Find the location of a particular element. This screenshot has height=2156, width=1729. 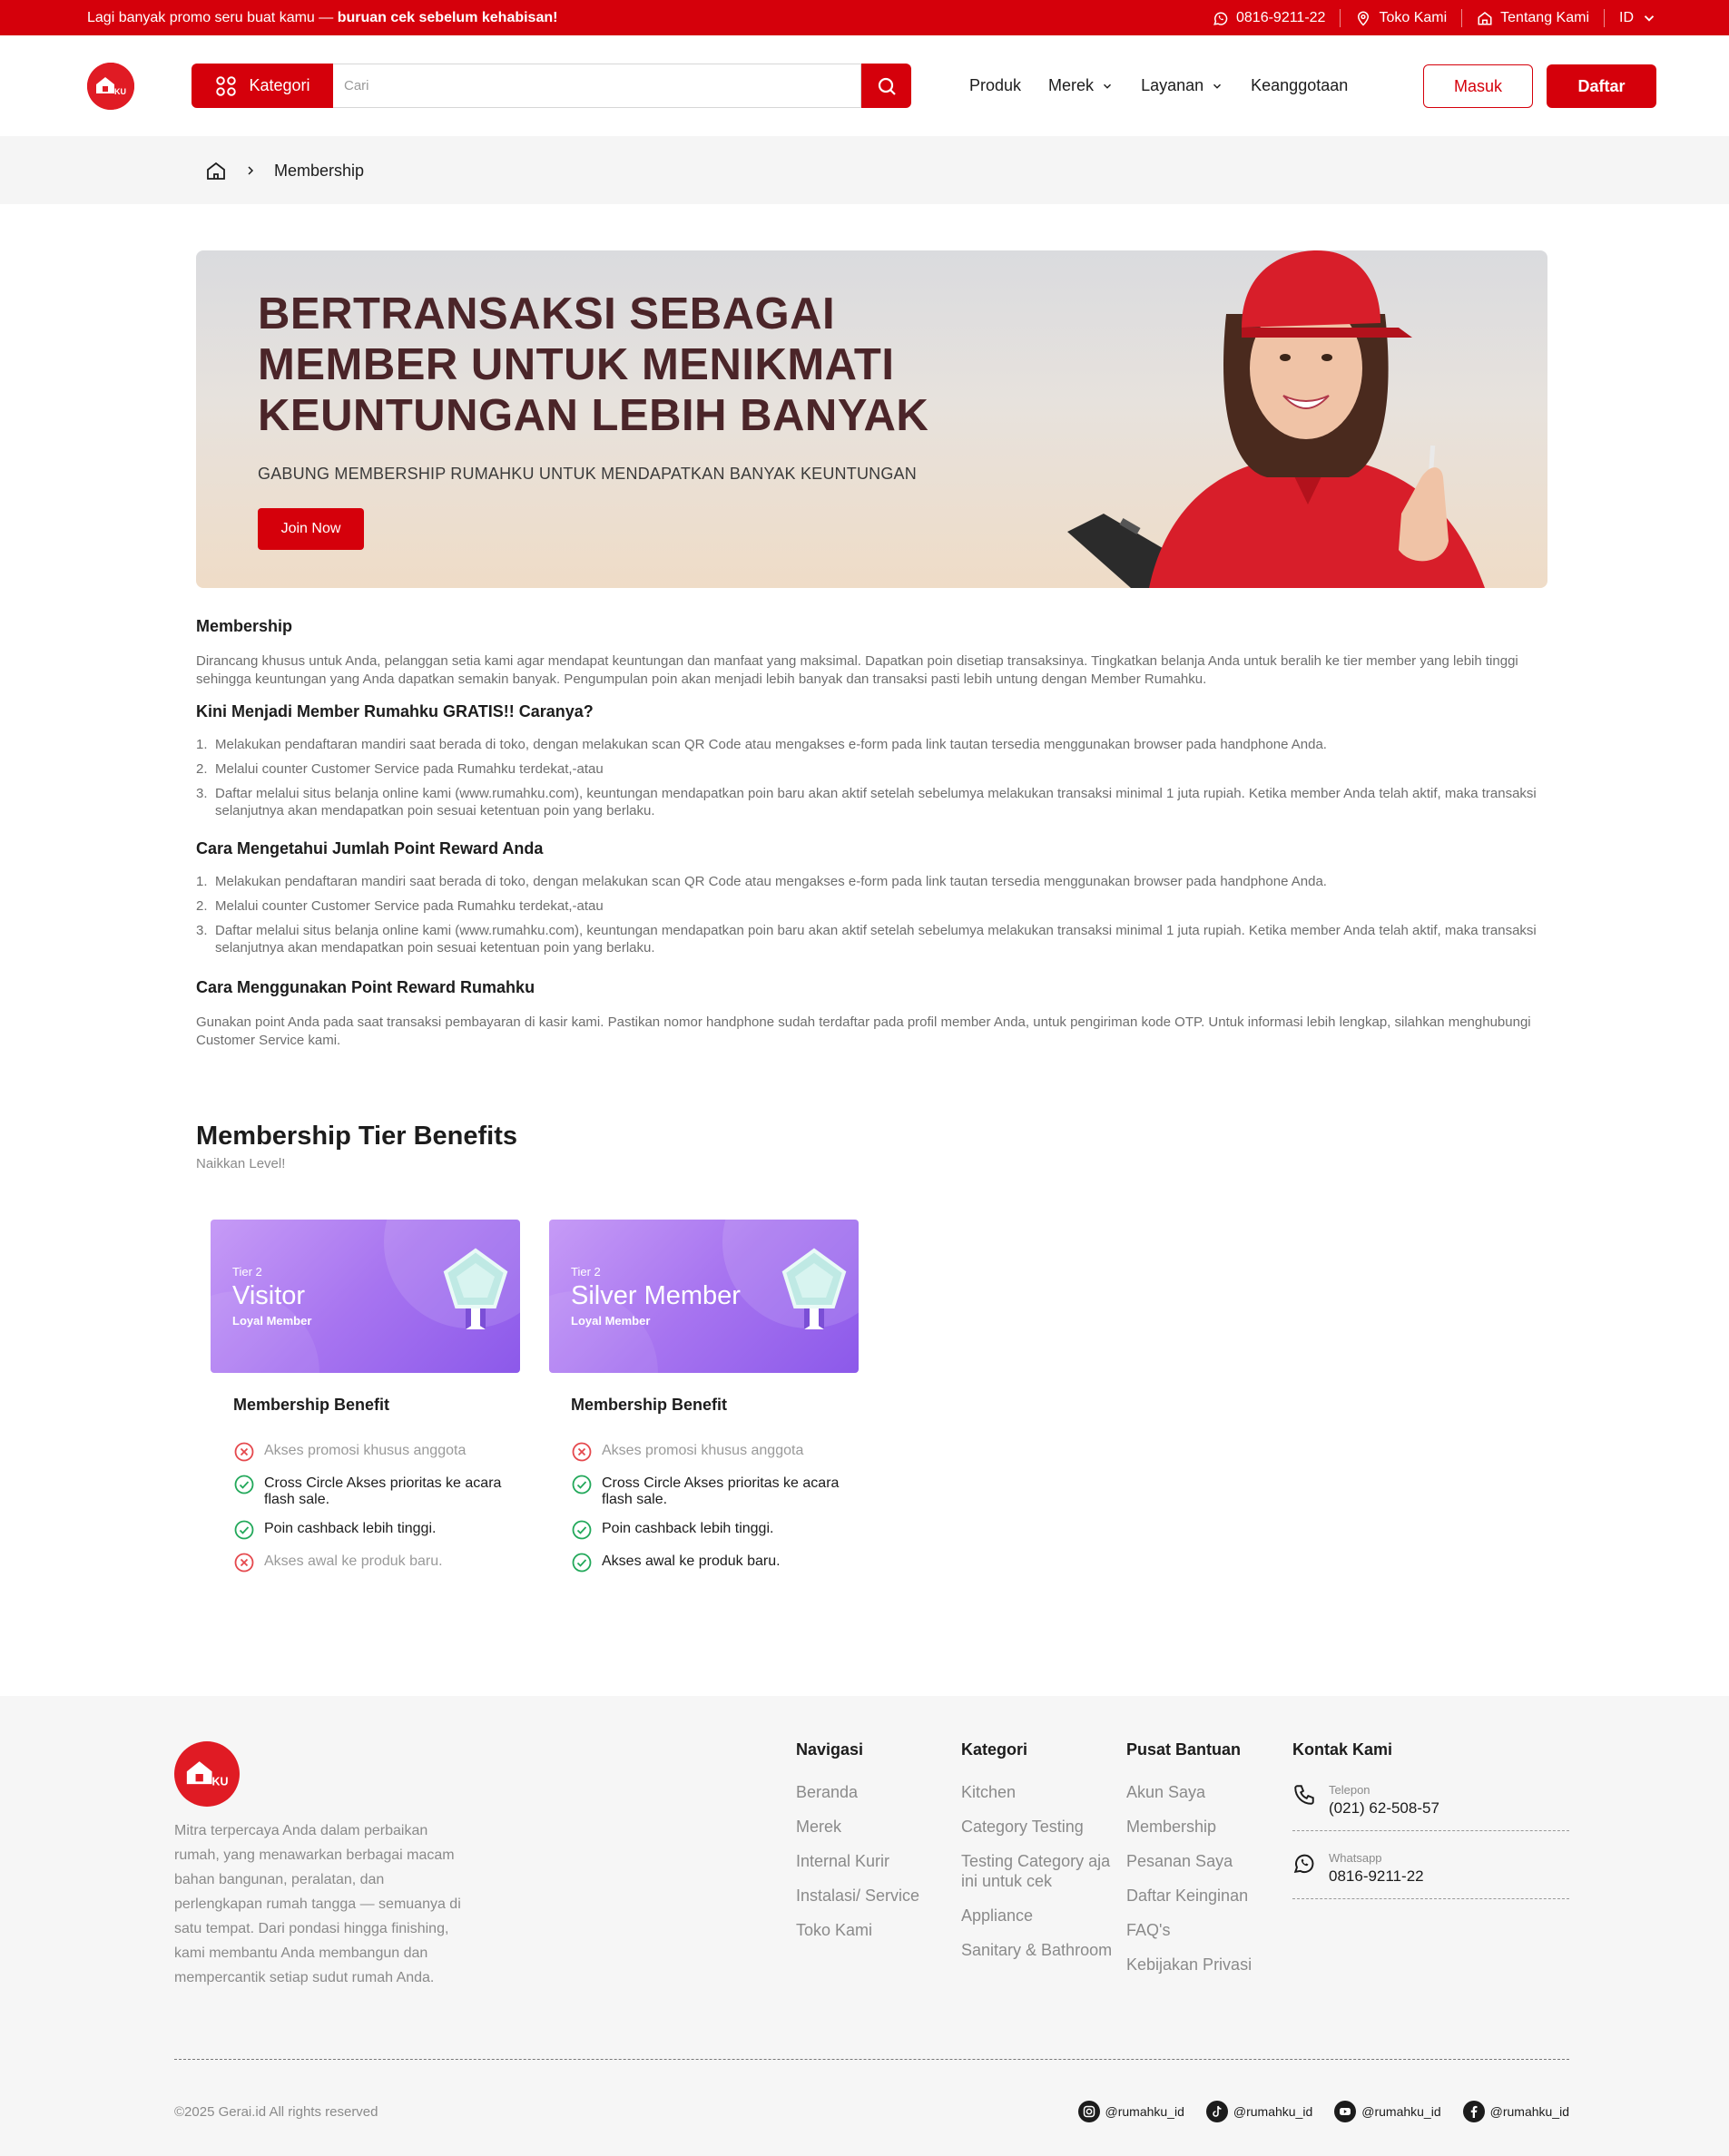

social-instagram: @rumahku_id is located at coordinates (1130, 2111).